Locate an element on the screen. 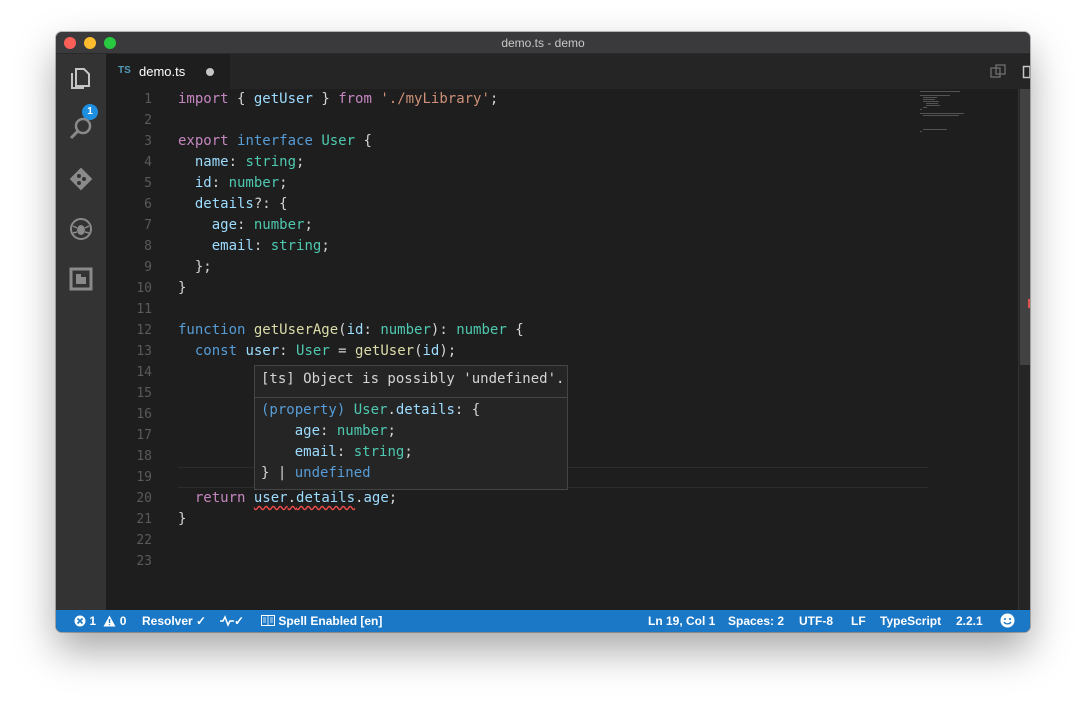 The height and width of the screenshot is (712, 1086). source-control-icon is located at coordinates (81, 179).